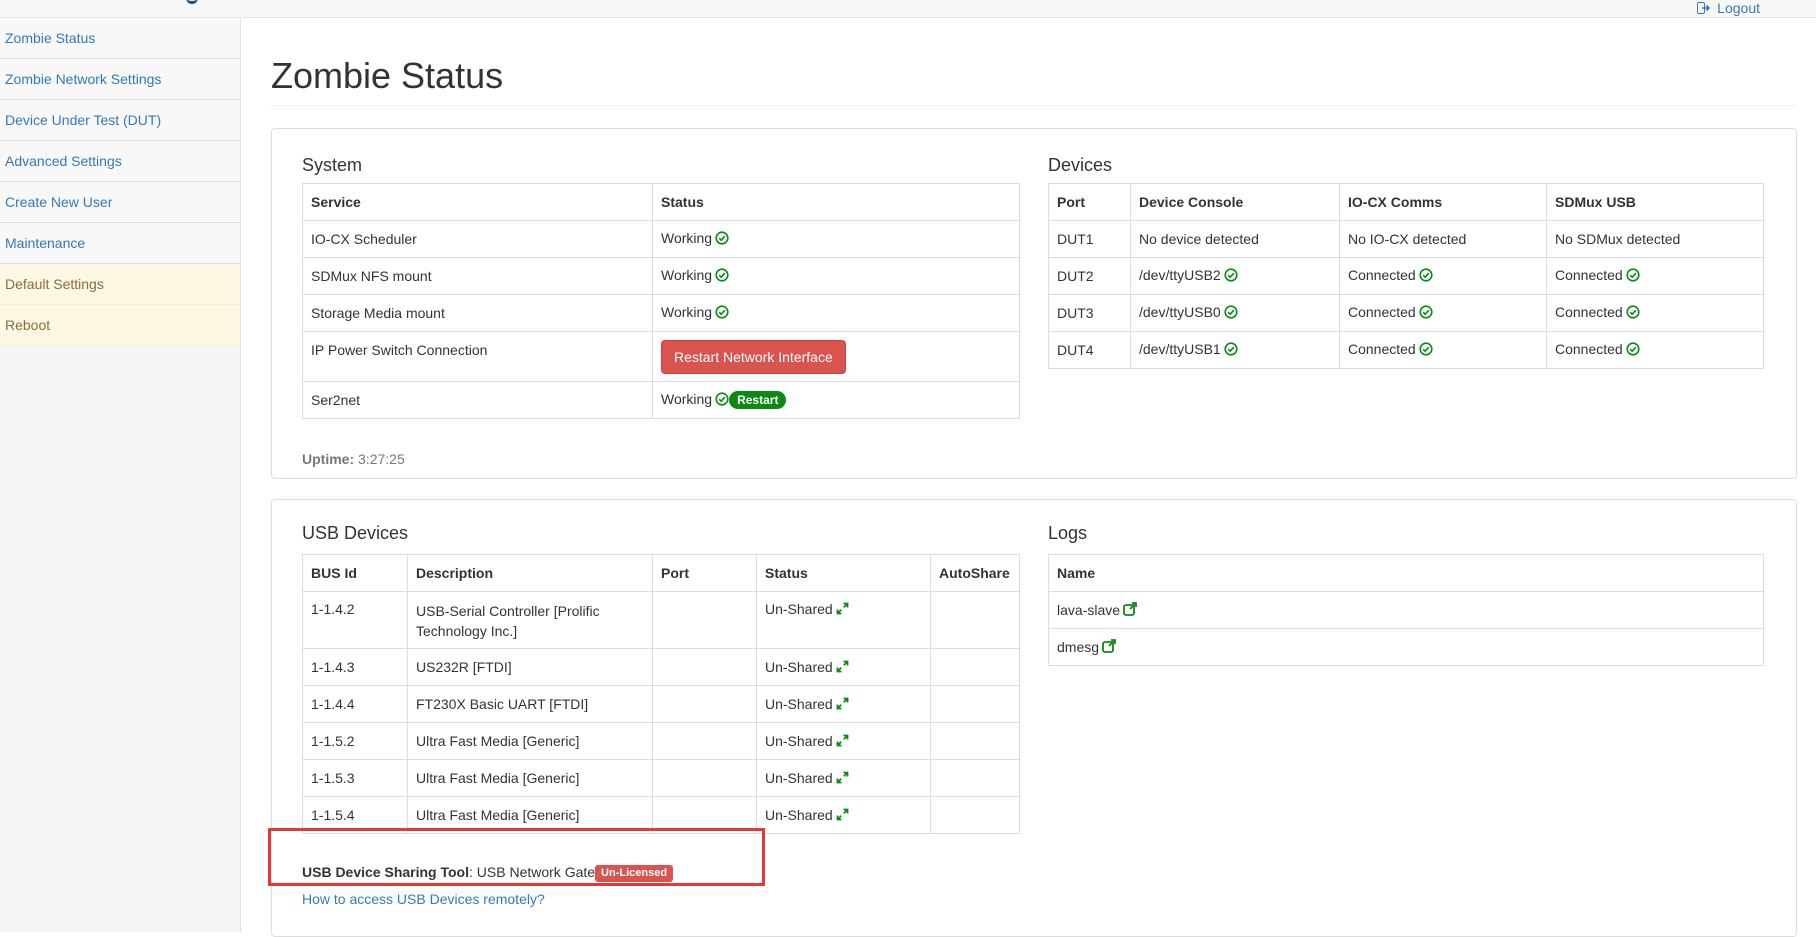  I want to click on column-header: BUS Id, so click(355, 573).